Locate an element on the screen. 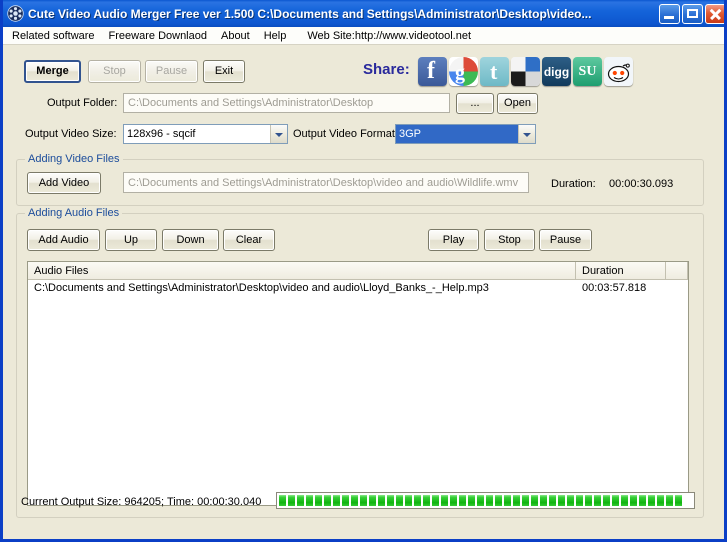  pause-button: Pause is located at coordinates (171, 71).